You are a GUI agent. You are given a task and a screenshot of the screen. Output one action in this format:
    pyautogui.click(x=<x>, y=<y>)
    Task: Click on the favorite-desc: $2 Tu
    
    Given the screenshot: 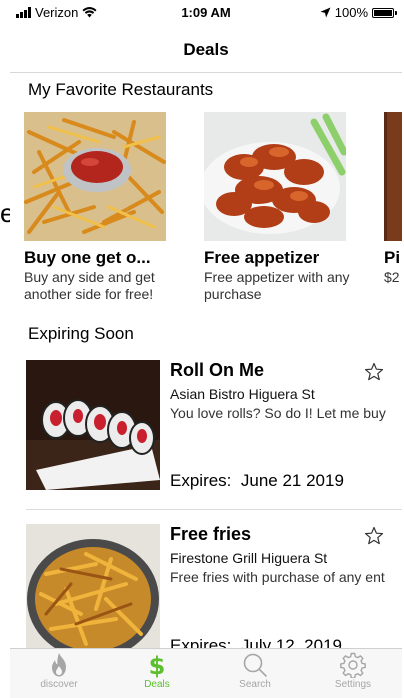 What is the action you would take?
    pyautogui.click(x=393, y=277)
    